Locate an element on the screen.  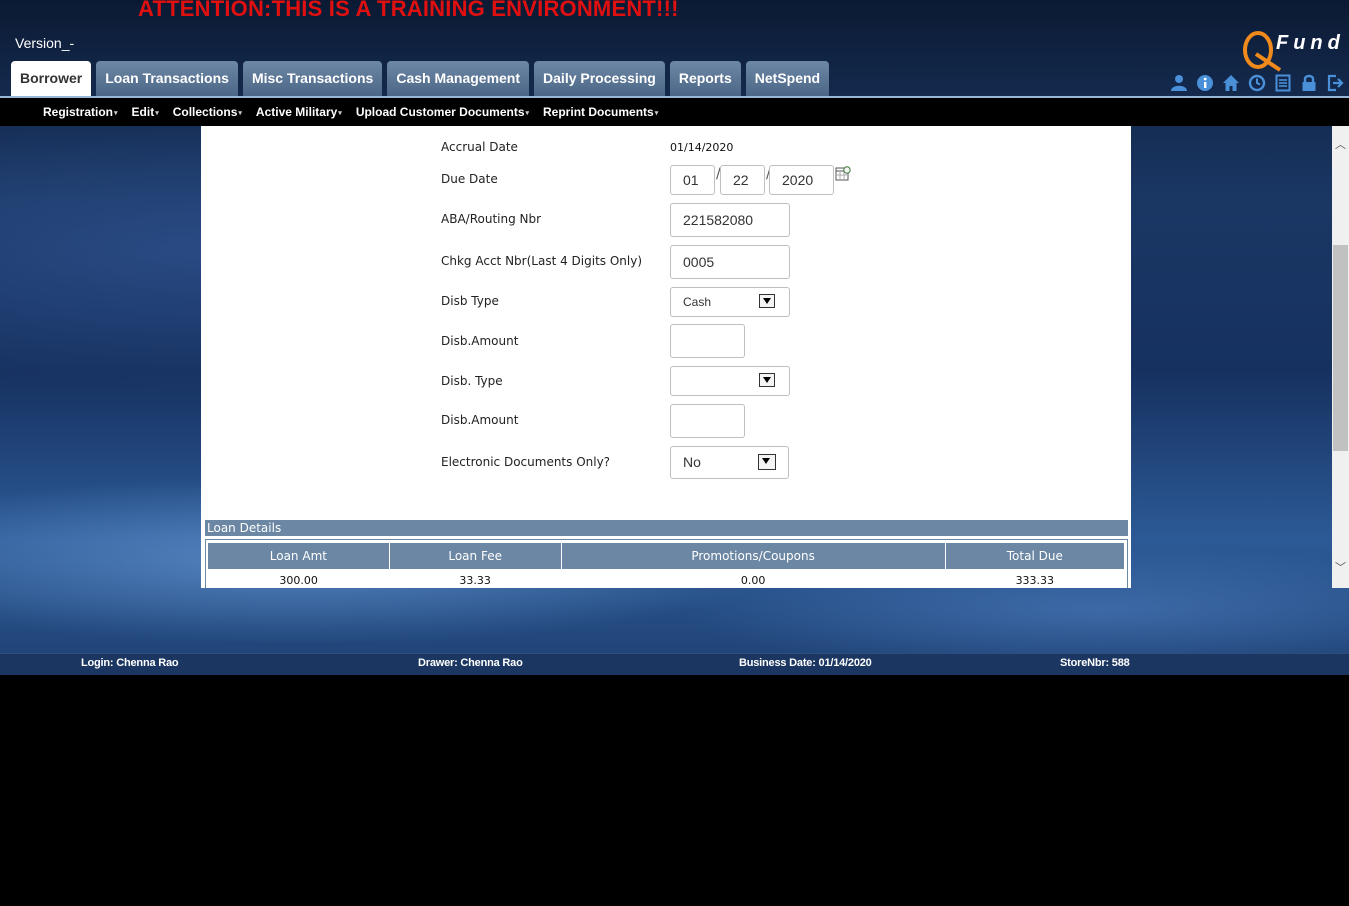
promotions-cell: 0.00 is located at coordinates (753, 580).